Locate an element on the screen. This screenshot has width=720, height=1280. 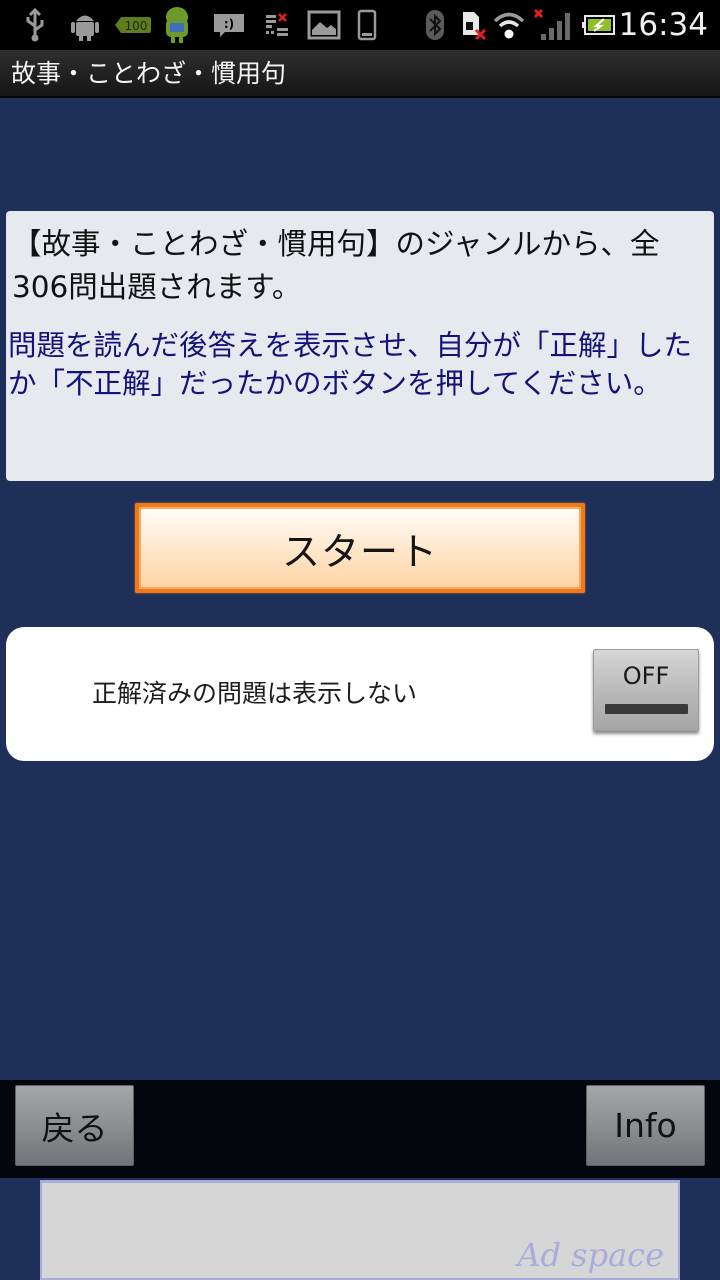
back-button: 戻る is located at coordinates (74, 1125).